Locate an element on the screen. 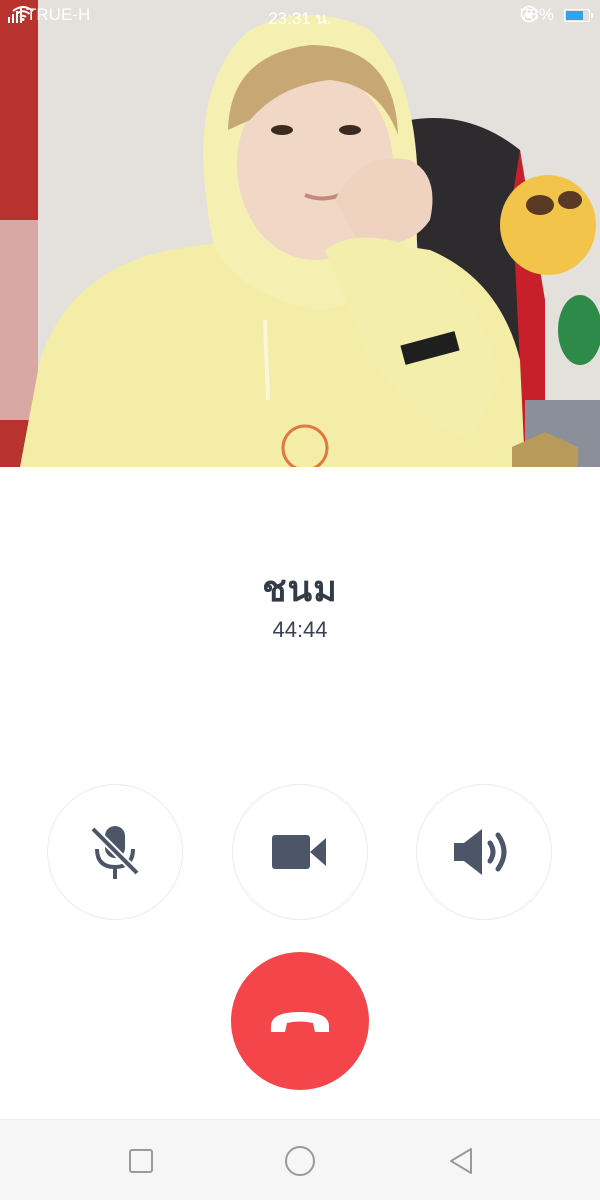 Image resolution: width=600 pixels, height=1200 pixels. caller-name: ชนม is located at coordinates (300, 588).